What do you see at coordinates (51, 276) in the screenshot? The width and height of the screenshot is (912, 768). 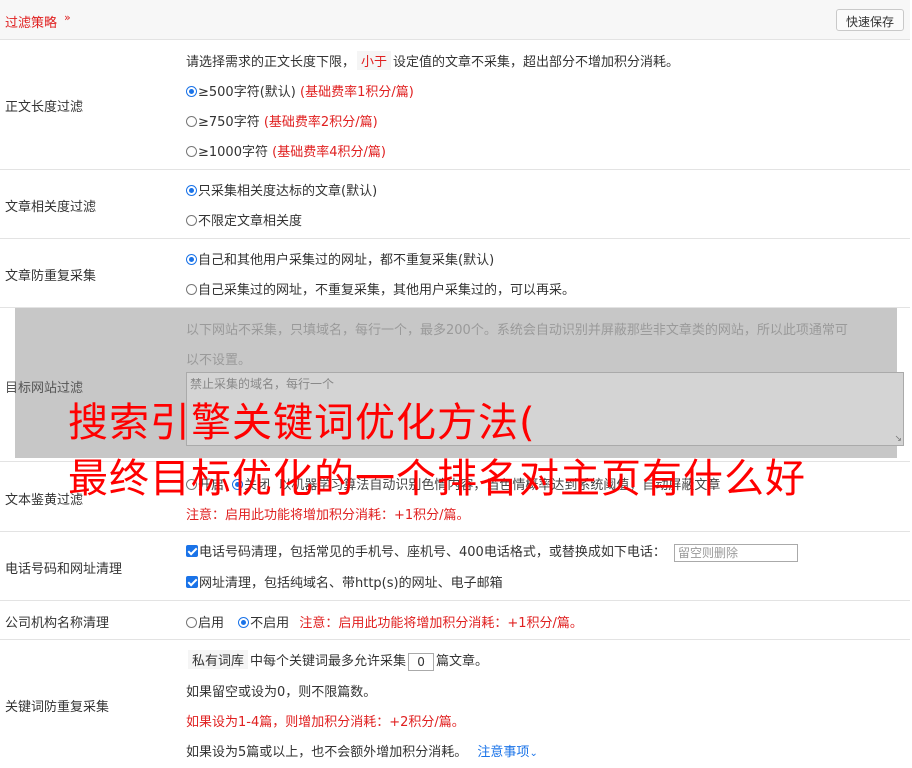 I see `row-label: 文章防重复采集` at bounding box center [51, 276].